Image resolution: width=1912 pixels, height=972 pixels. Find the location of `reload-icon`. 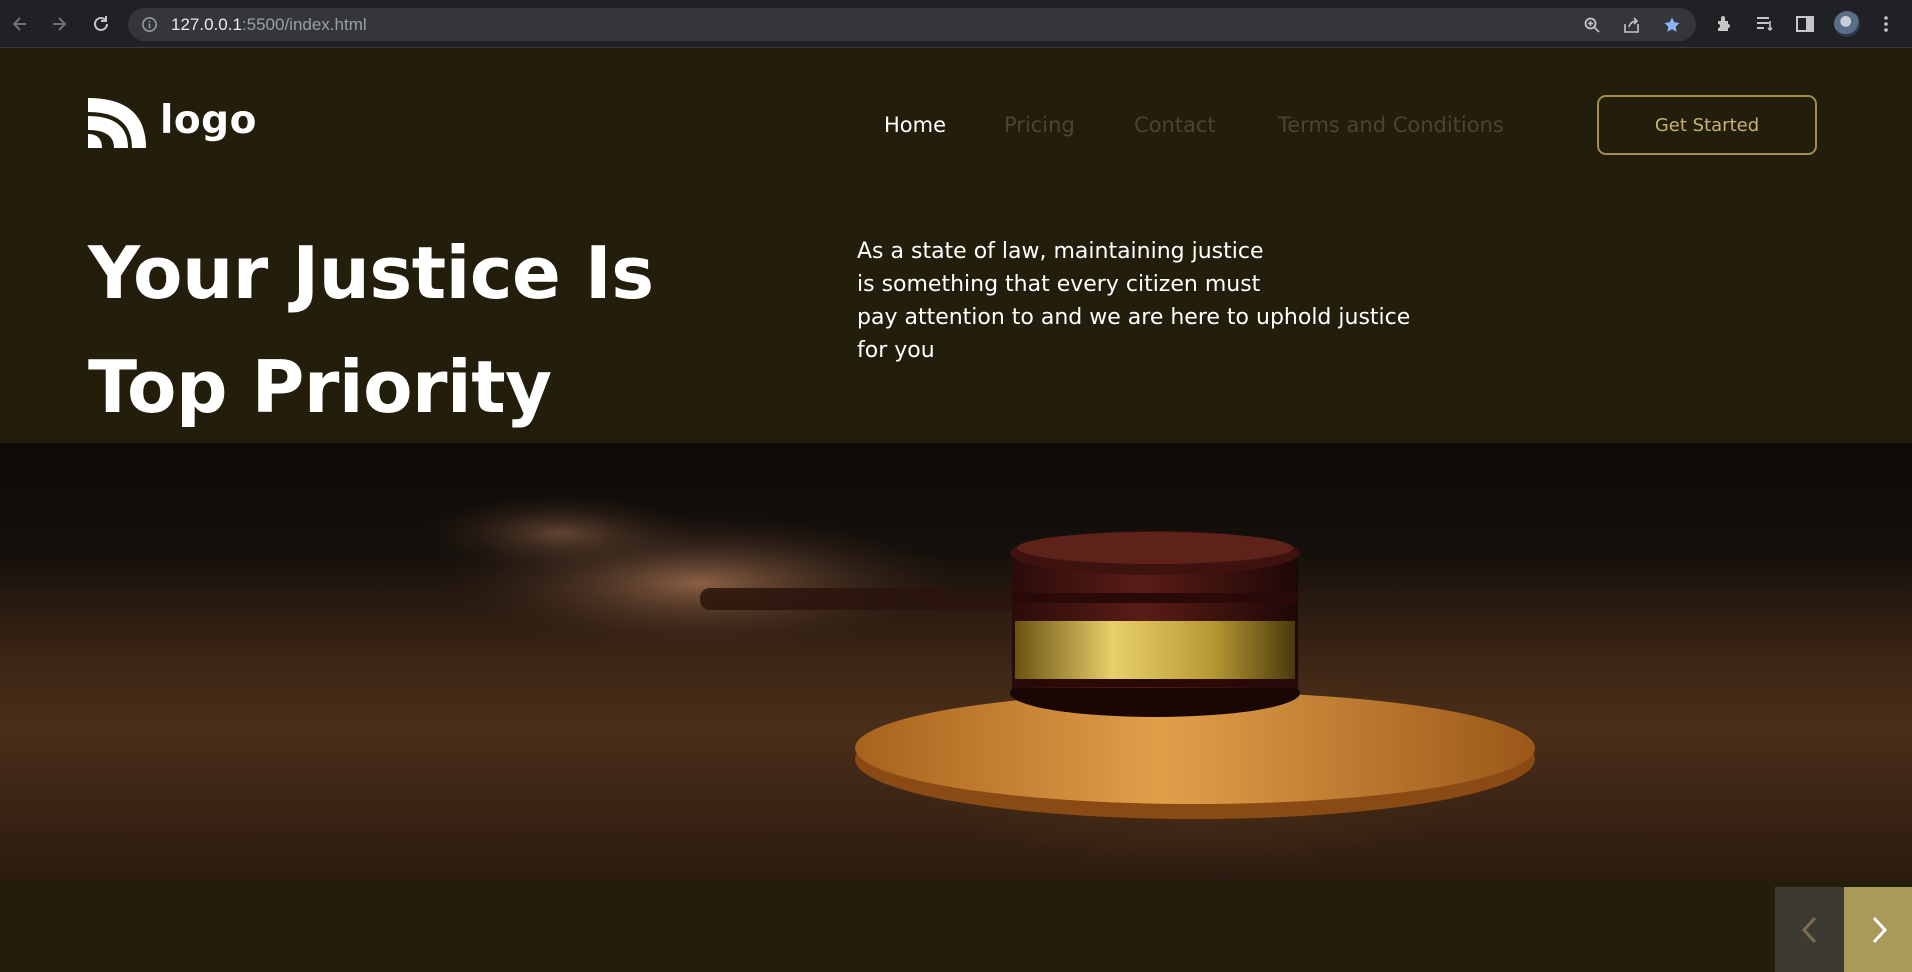

reload-icon is located at coordinates (101, 24).